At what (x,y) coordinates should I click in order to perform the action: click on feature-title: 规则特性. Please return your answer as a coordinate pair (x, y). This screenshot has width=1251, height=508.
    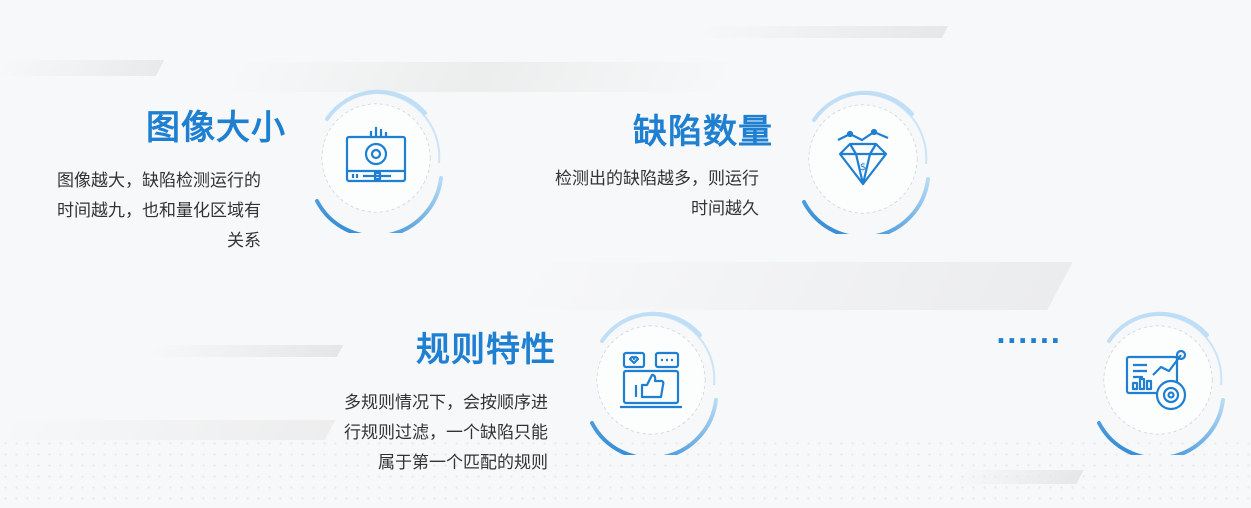
    Looking at the image, I should click on (486, 350).